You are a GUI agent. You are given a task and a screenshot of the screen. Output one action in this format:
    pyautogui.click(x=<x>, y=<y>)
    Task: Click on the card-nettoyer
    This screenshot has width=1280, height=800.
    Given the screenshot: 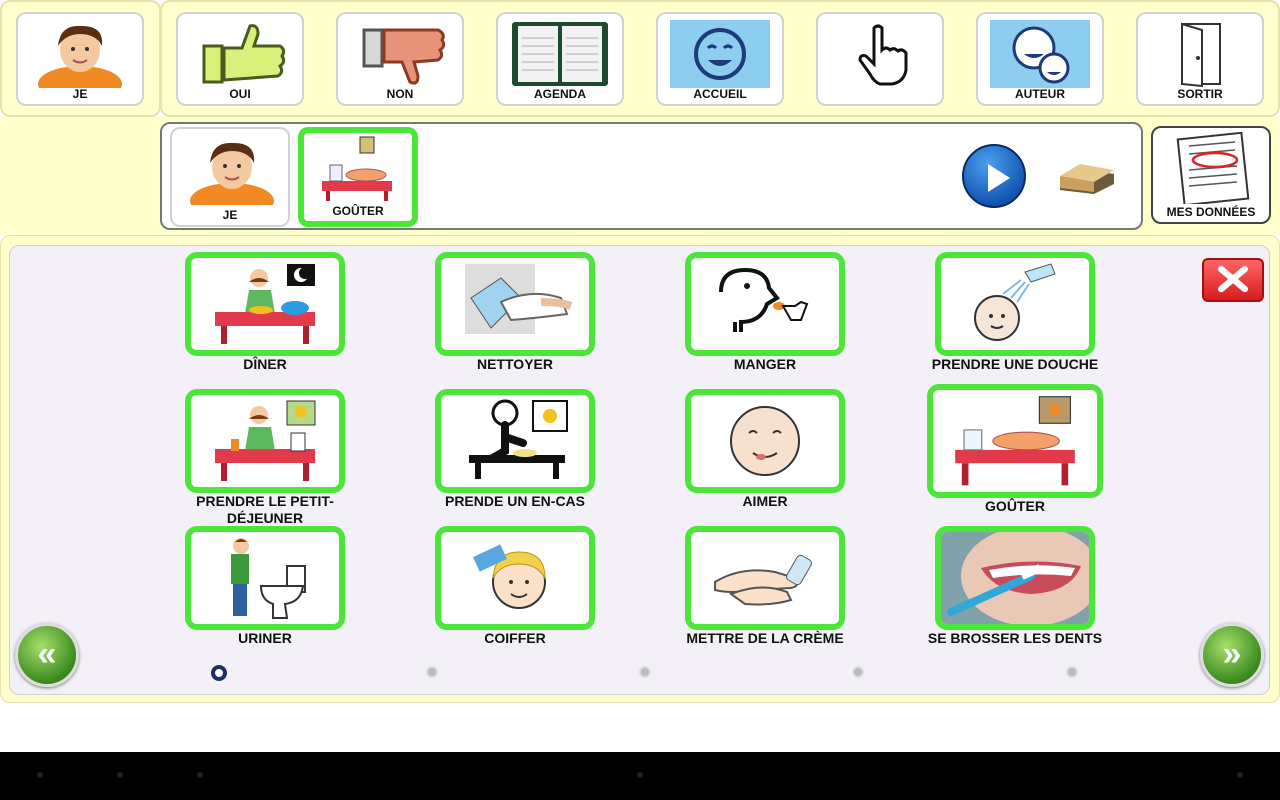 What is the action you would take?
    pyautogui.click(x=515, y=304)
    